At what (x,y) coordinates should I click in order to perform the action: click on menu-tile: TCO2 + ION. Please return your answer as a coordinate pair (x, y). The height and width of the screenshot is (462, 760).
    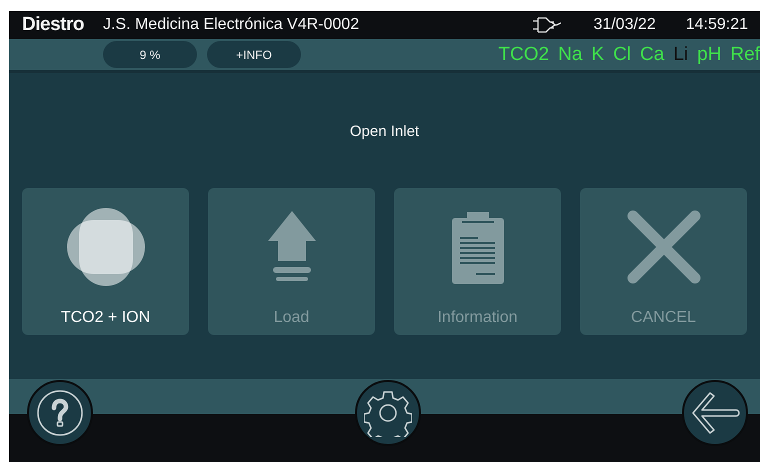
    Looking at the image, I should click on (105, 261).